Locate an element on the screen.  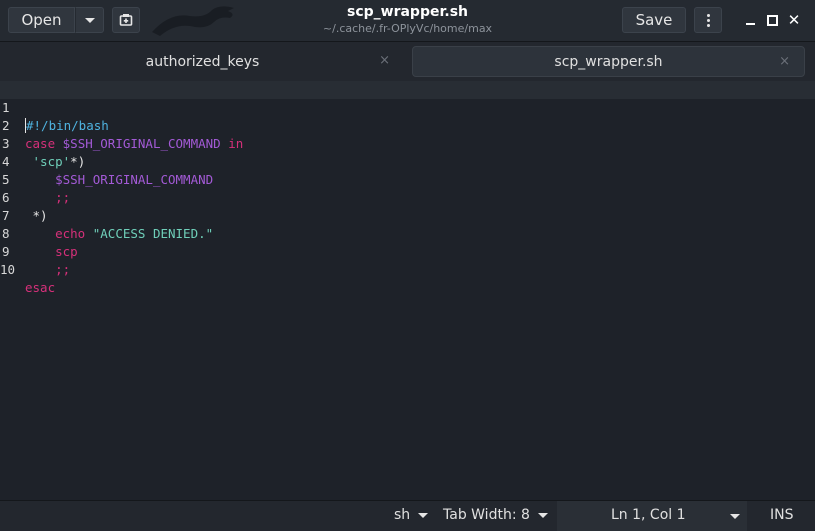
code-line: 1 #!/bin/bash is located at coordinates (407, 107).